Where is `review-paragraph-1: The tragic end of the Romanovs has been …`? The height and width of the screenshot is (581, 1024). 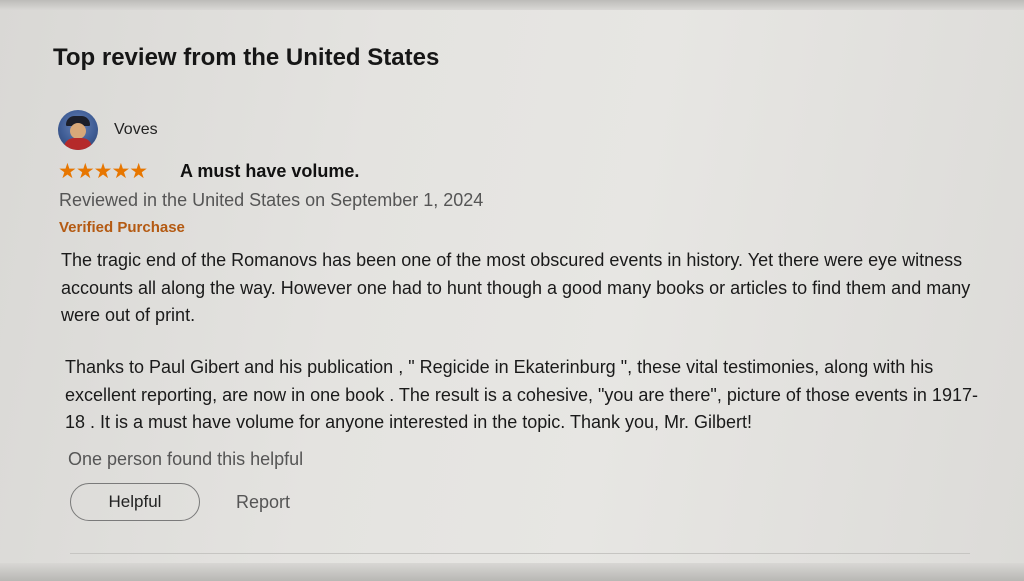 review-paragraph-1: The tragic end of the Romanovs has been … is located at coordinates (516, 287).